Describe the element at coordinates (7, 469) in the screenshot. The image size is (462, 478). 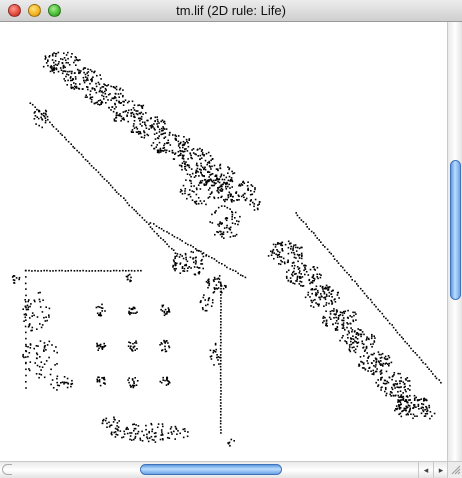
I see `horizontal-scroll-track-cap` at that location.